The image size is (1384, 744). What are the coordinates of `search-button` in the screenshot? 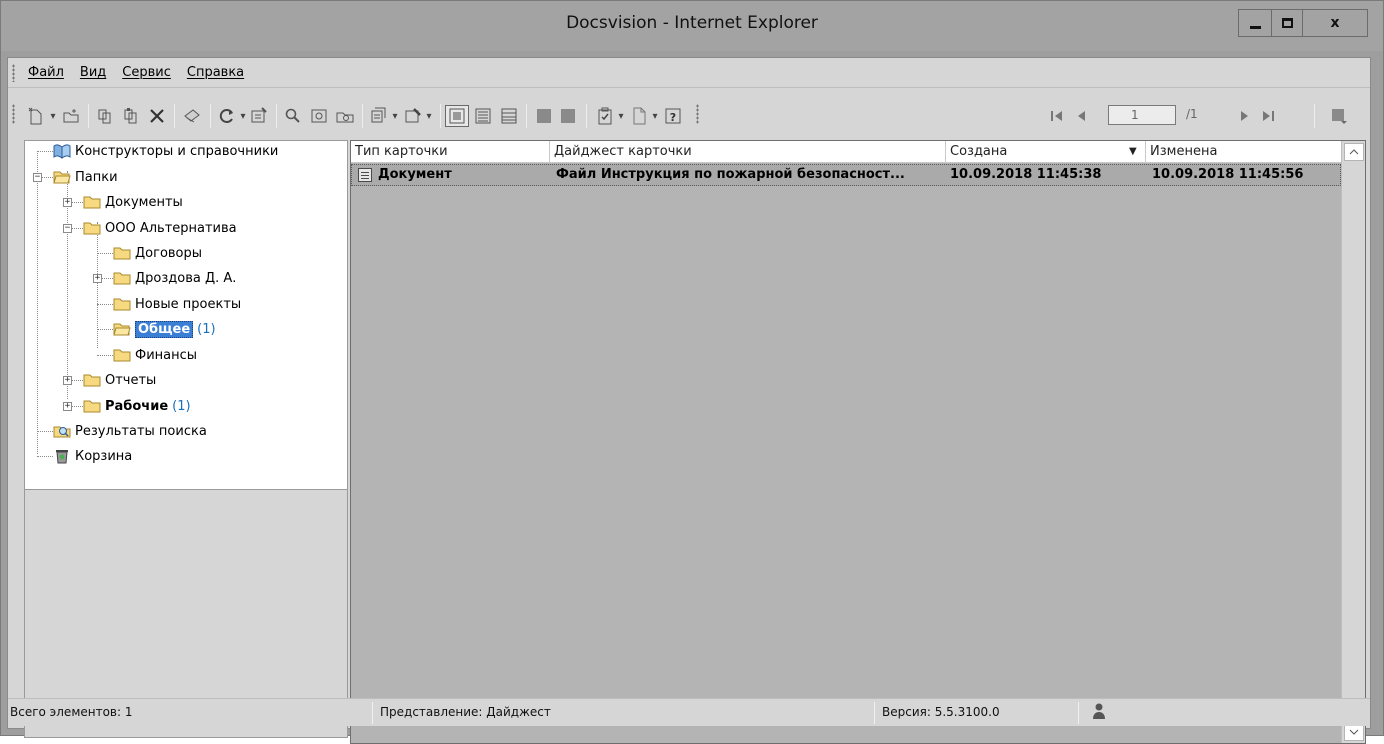 It's located at (293, 116).